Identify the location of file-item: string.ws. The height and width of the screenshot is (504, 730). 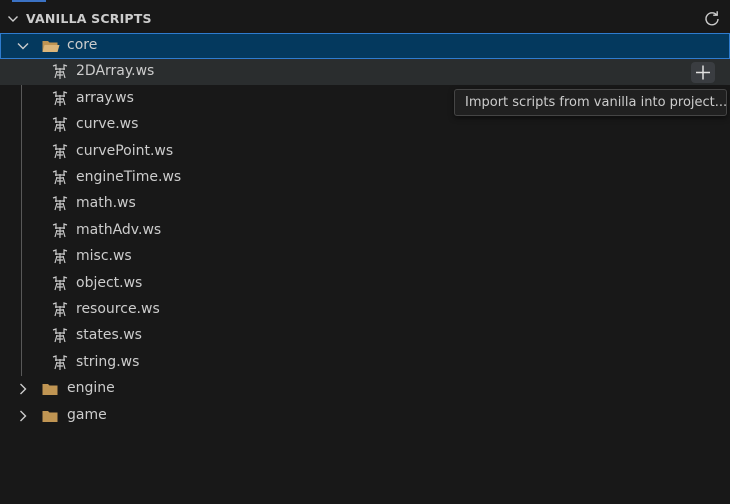
(365, 363).